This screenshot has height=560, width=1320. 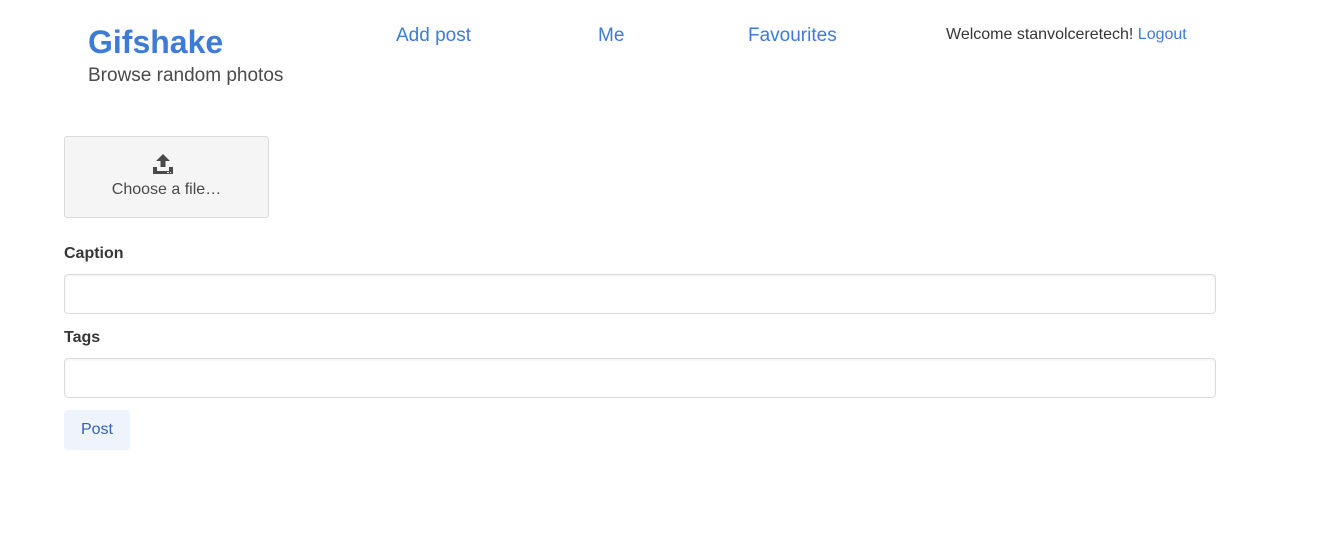 What do you see at coordinates (611, 36) in the screenshot?
I see `nav-me: Me` at bounding box center [611, 36].